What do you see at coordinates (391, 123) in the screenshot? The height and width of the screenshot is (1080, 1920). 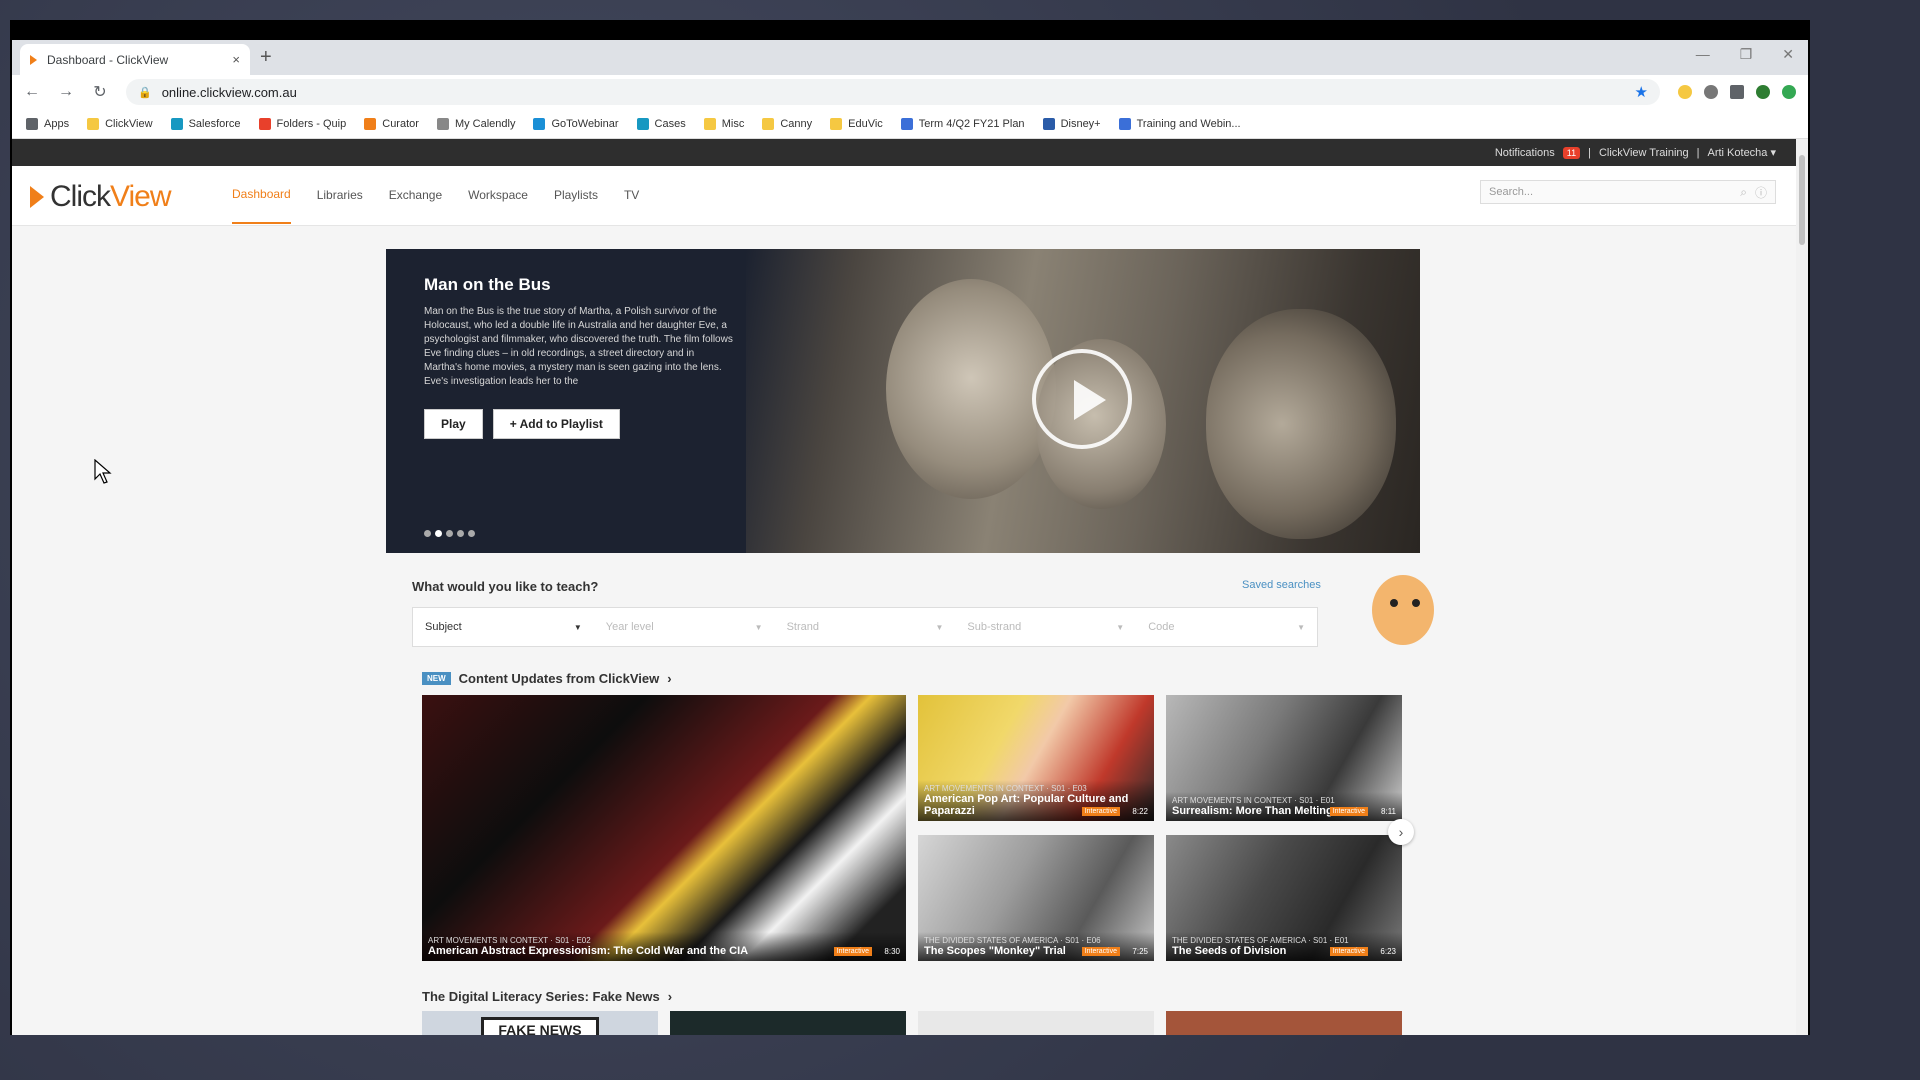 I see `bookmark-item: Curator` at bounding box center [391, 123].